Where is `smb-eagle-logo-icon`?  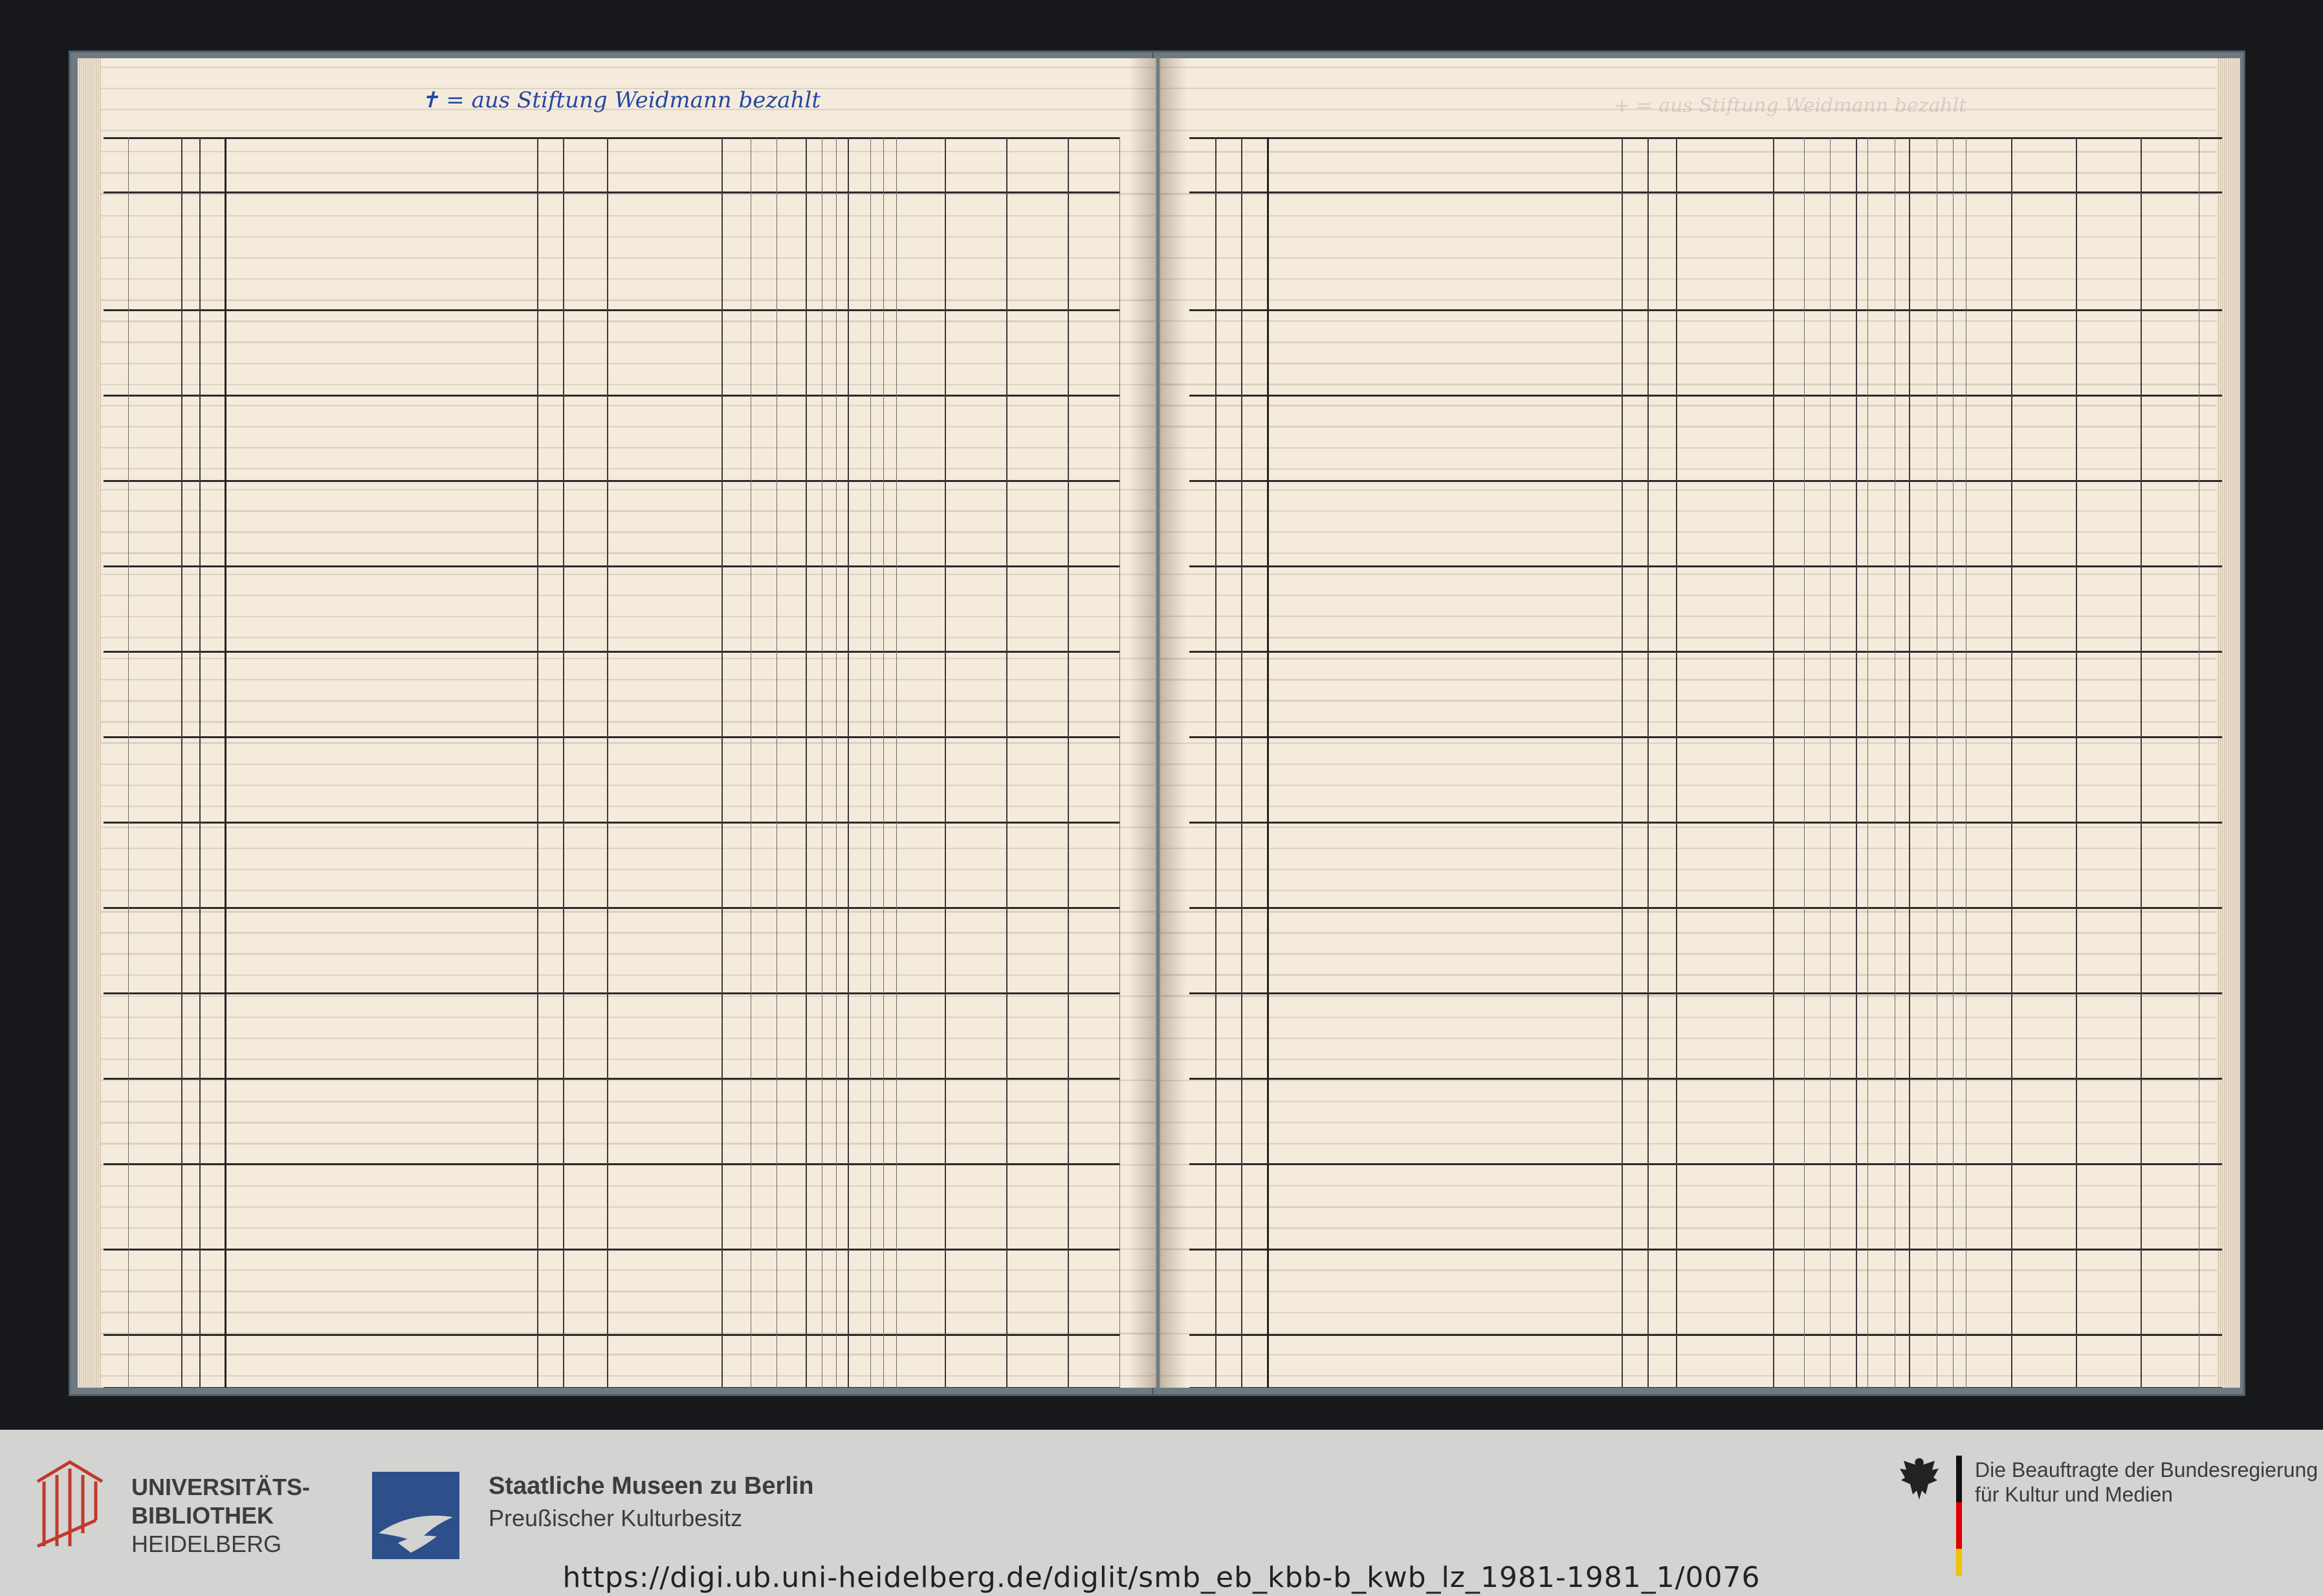 smb-eagle-logo-icon is located at coordinates (415, 1515).